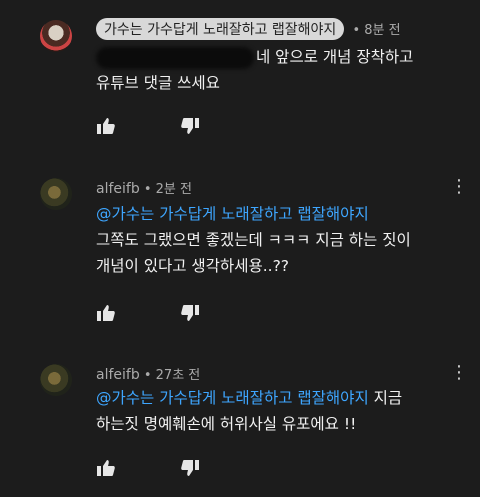 This screenshot has height=497, width=480. Describe the element at coordinates (374, 30) in the screenshot. I see `timestamp: • 8분 전` at that location.